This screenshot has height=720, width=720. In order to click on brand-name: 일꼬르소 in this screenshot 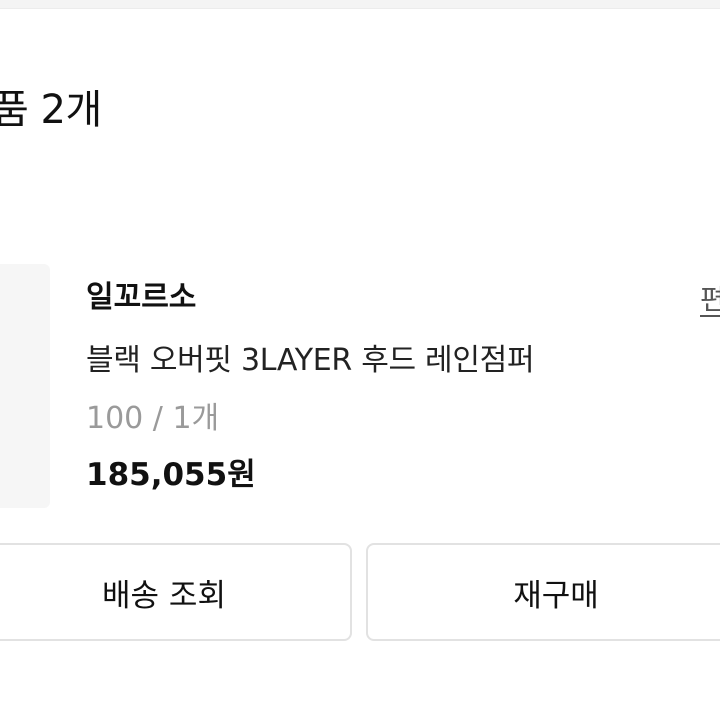, I will do `click(141, 298)`.